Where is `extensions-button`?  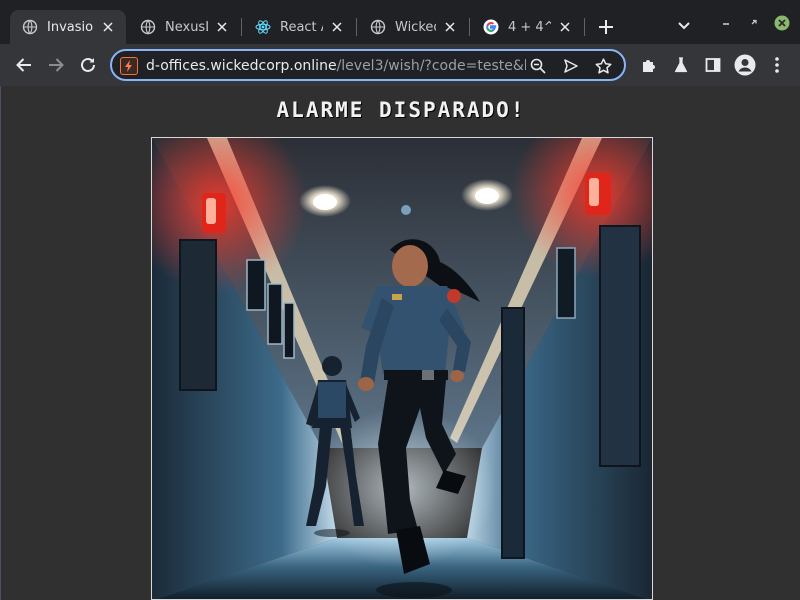
extensions-button is located at coordinates (649, 65).